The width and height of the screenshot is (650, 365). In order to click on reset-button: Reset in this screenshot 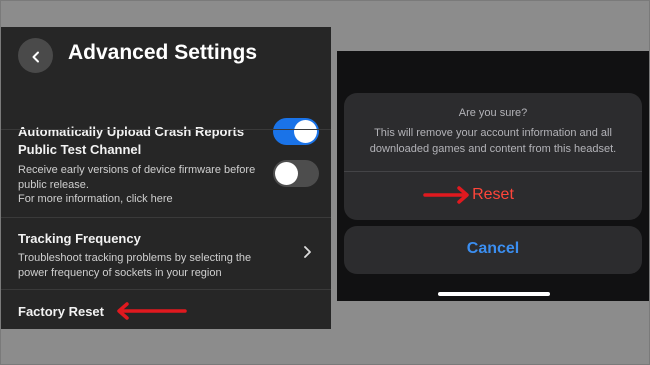, I will do `click(493, 196)`.